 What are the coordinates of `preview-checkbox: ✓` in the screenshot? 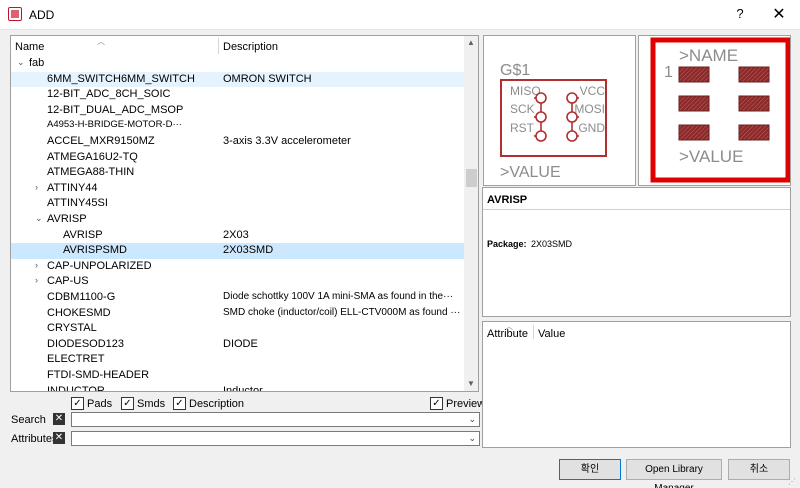 It's located at (436, 403).